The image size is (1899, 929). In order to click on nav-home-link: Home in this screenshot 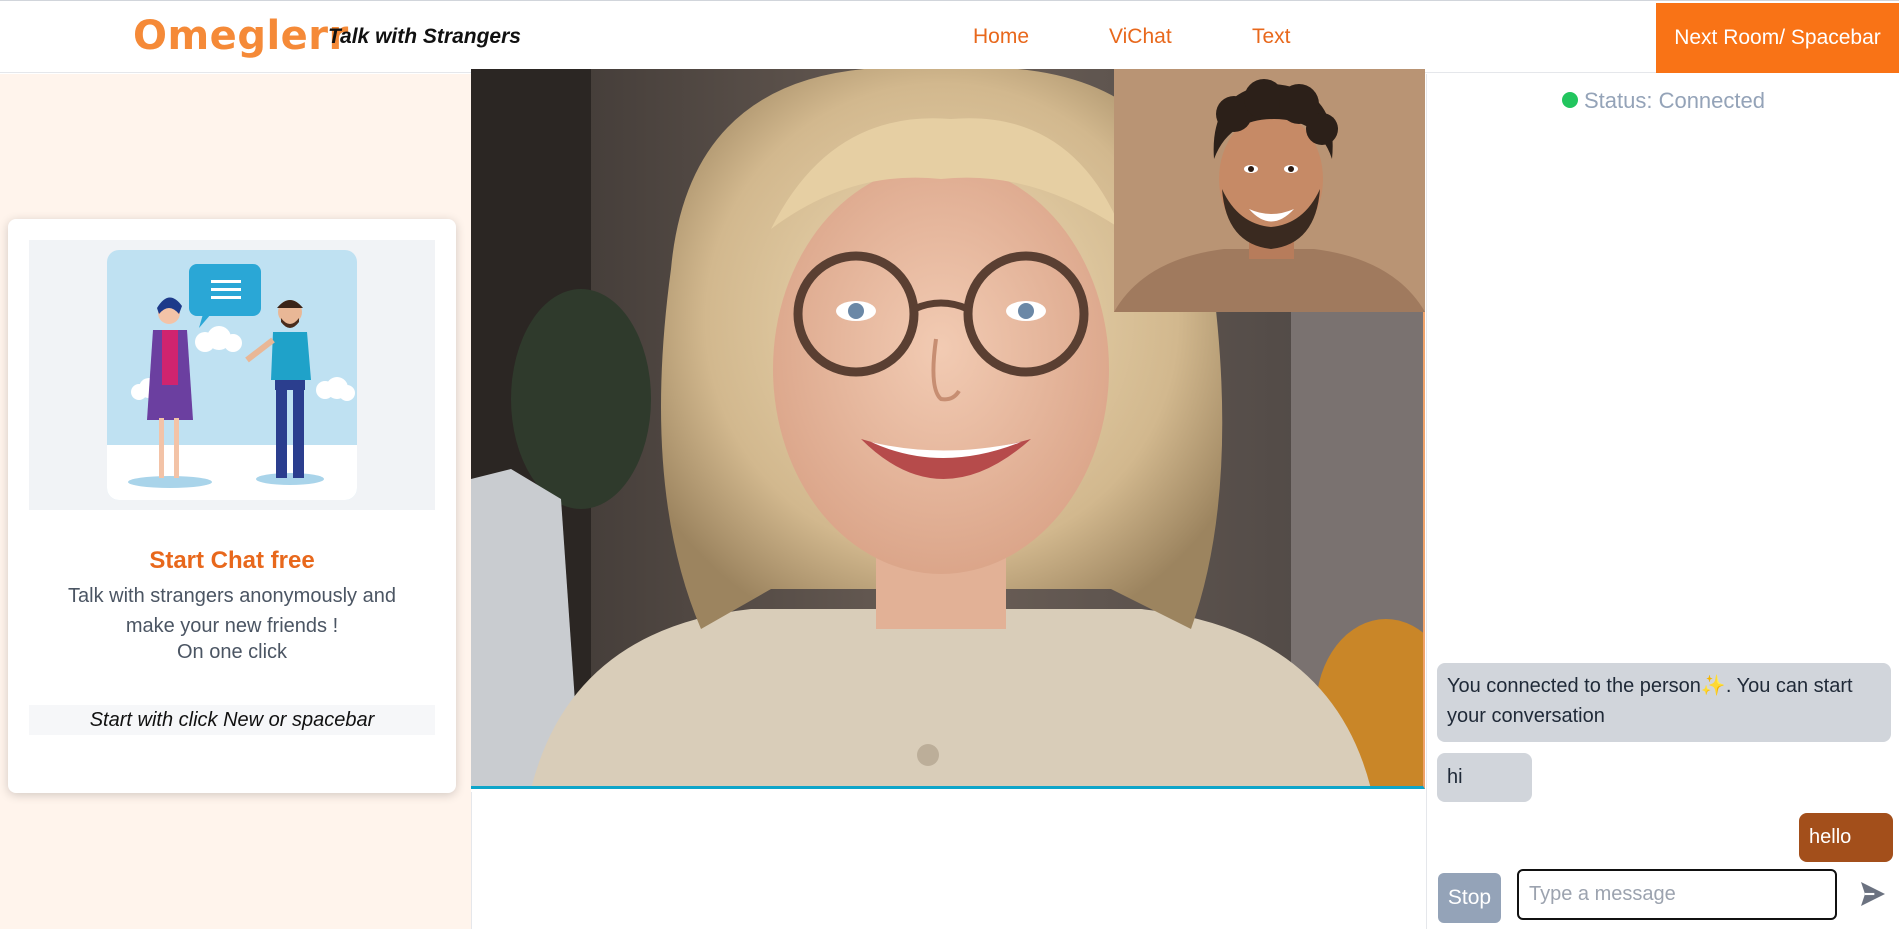, I will do `click(1001, 37)`.